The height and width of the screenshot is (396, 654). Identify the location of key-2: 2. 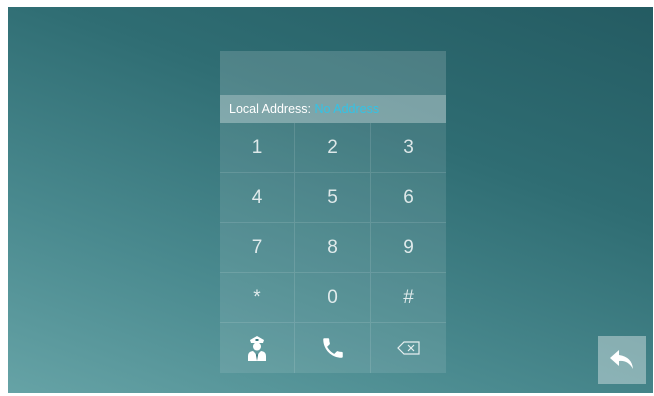
(333, 148).